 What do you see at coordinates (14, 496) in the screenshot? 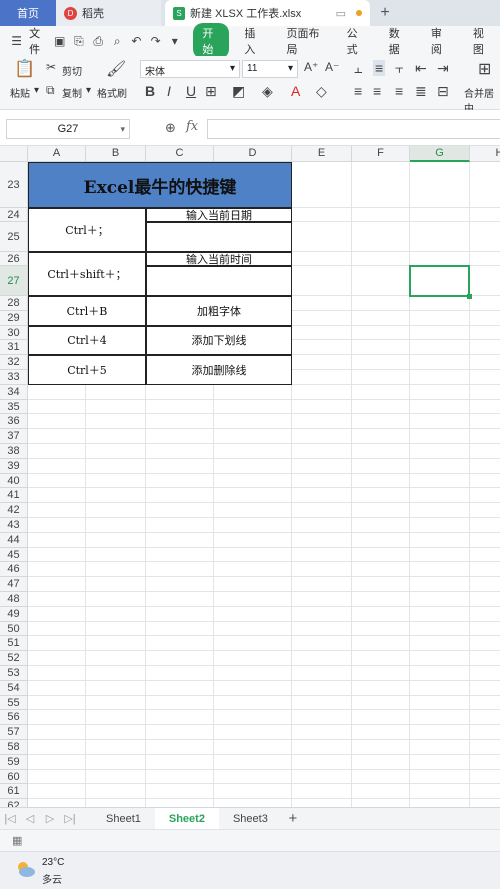
I see `row-header-41: 41` at bounding box center [14, 496].